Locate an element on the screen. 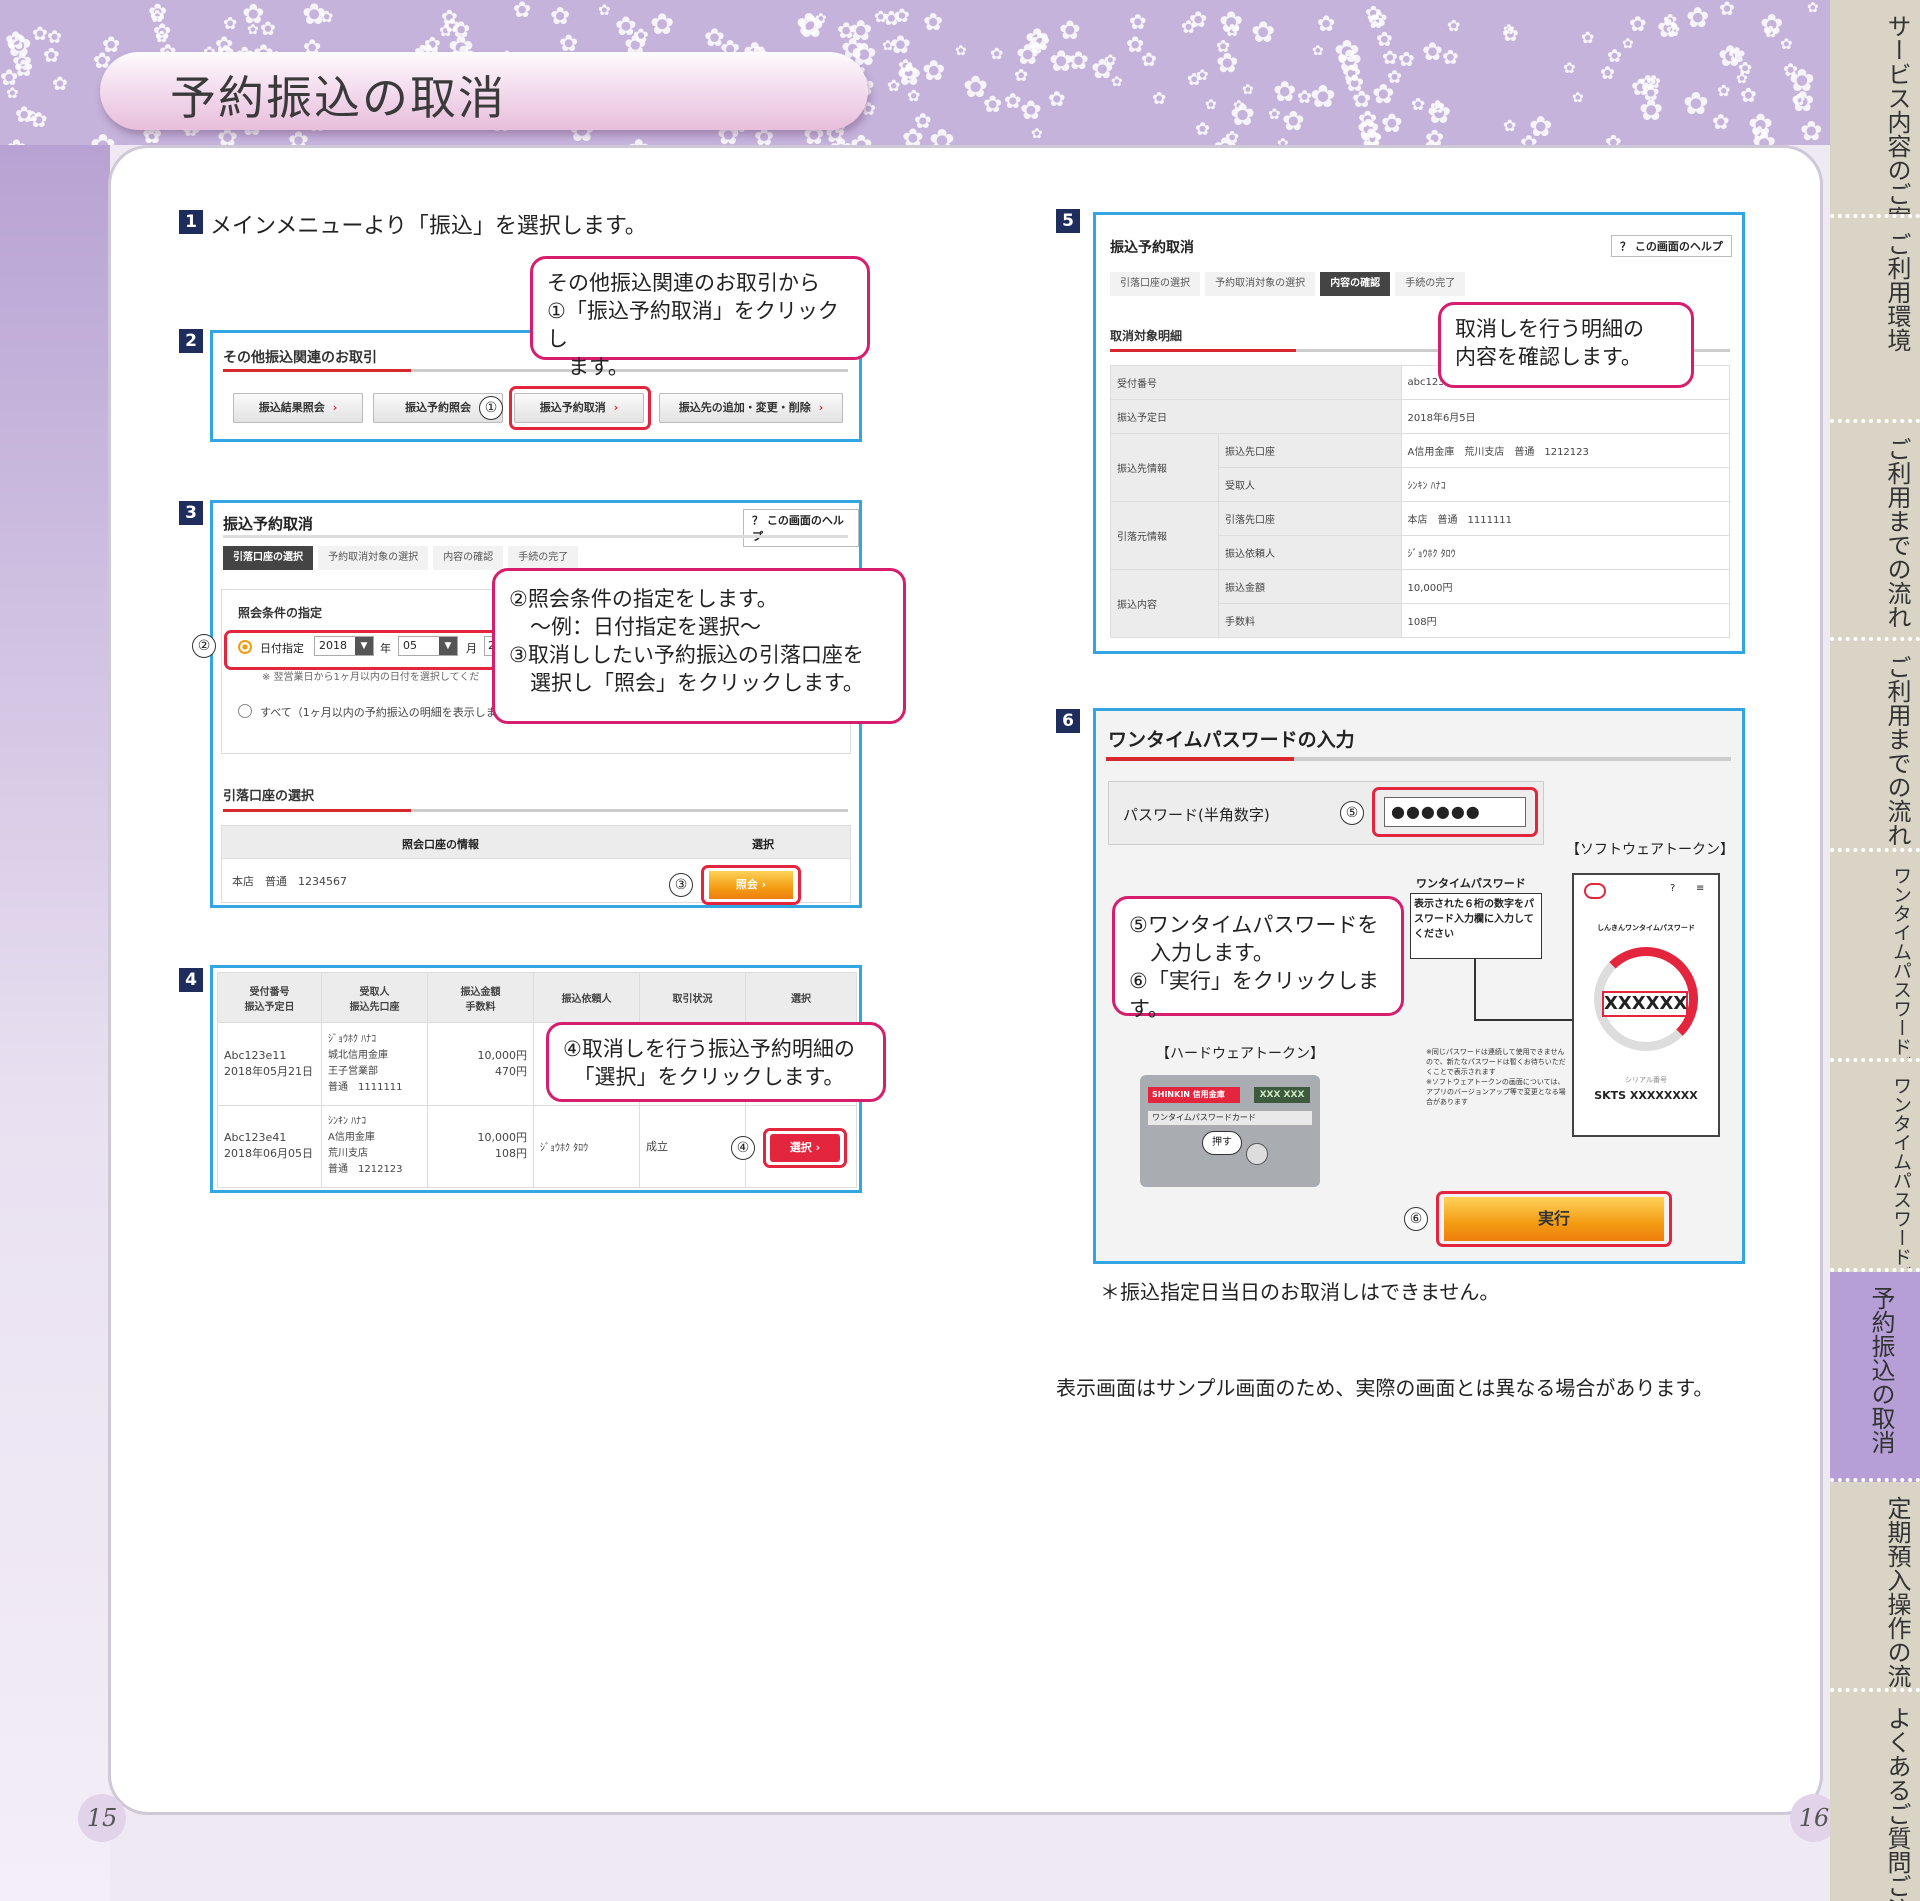 This screenshot has width=1920, height=1901. cell: 振込先情報 is located at coordinates (1164, 467).